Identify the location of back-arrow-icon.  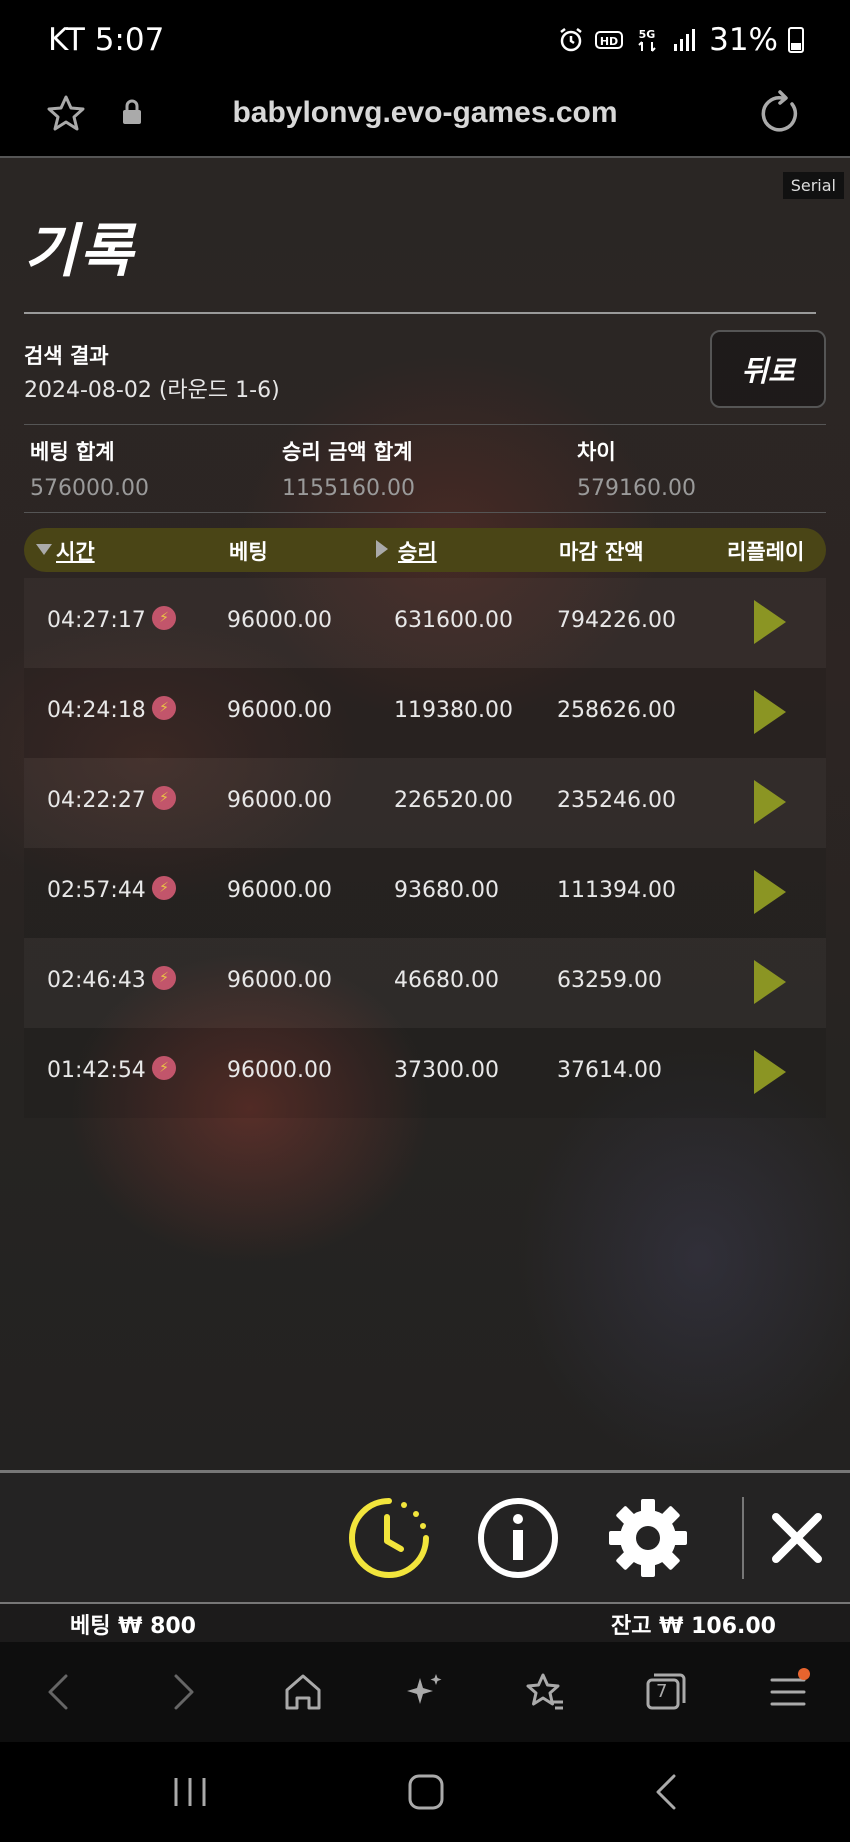
(60, 1692).